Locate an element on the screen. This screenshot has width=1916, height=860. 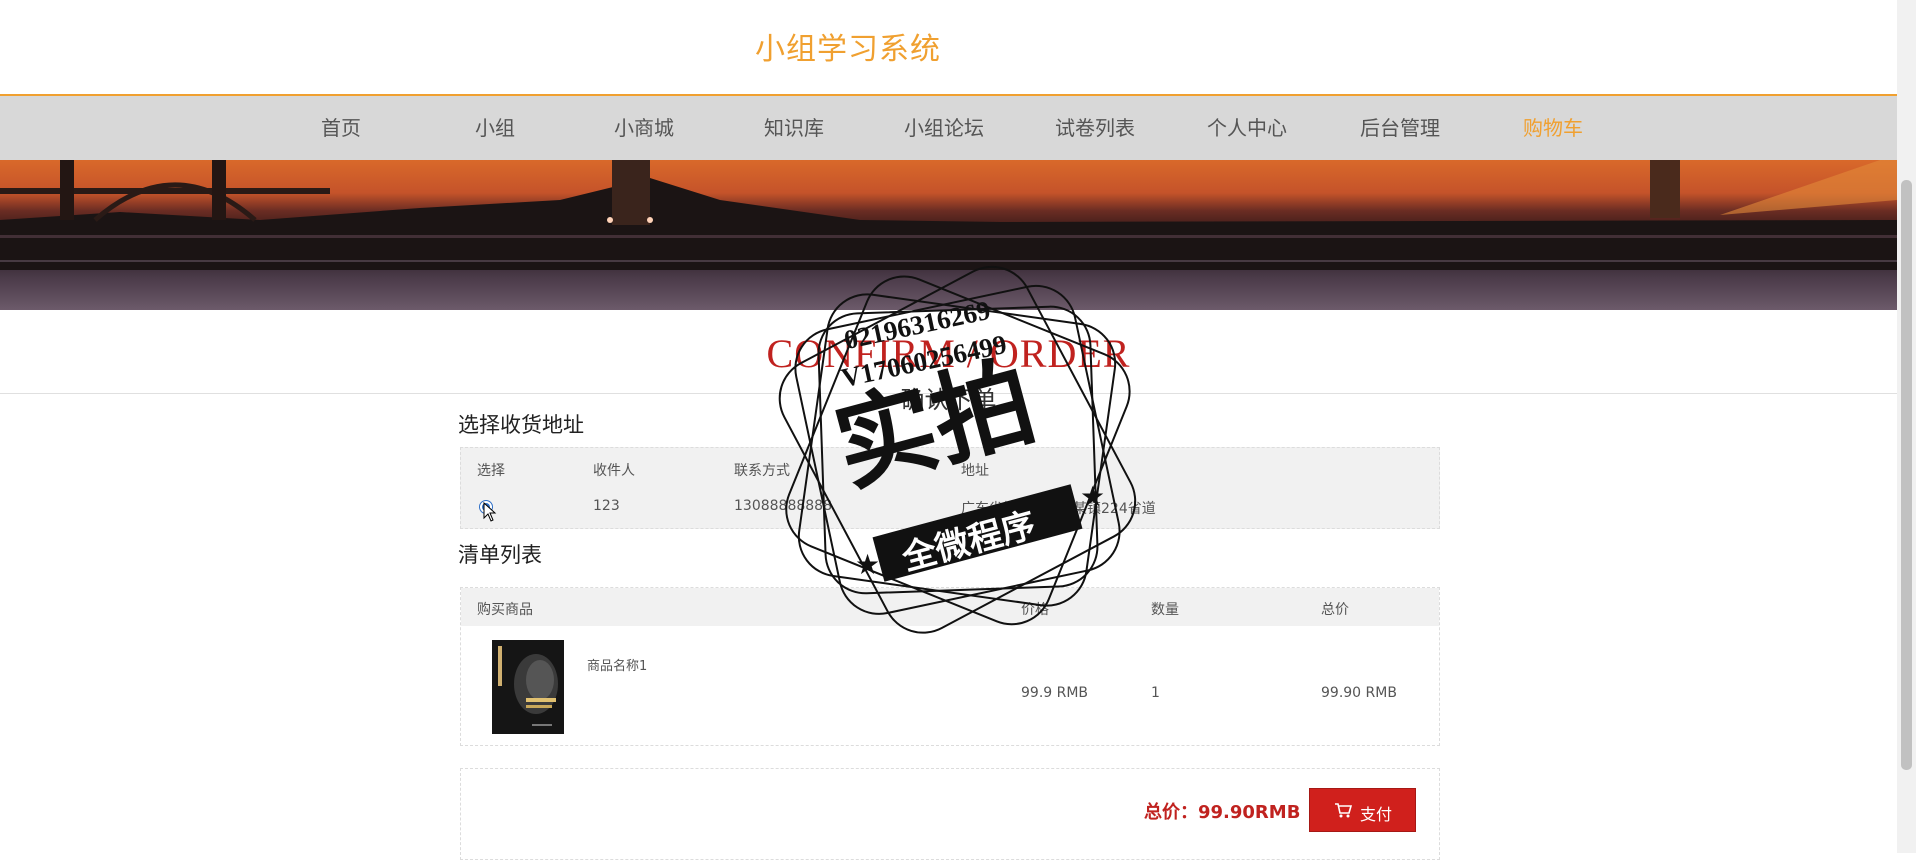
cart-section-title: 清单列表 is located at coordinates (500, 555).